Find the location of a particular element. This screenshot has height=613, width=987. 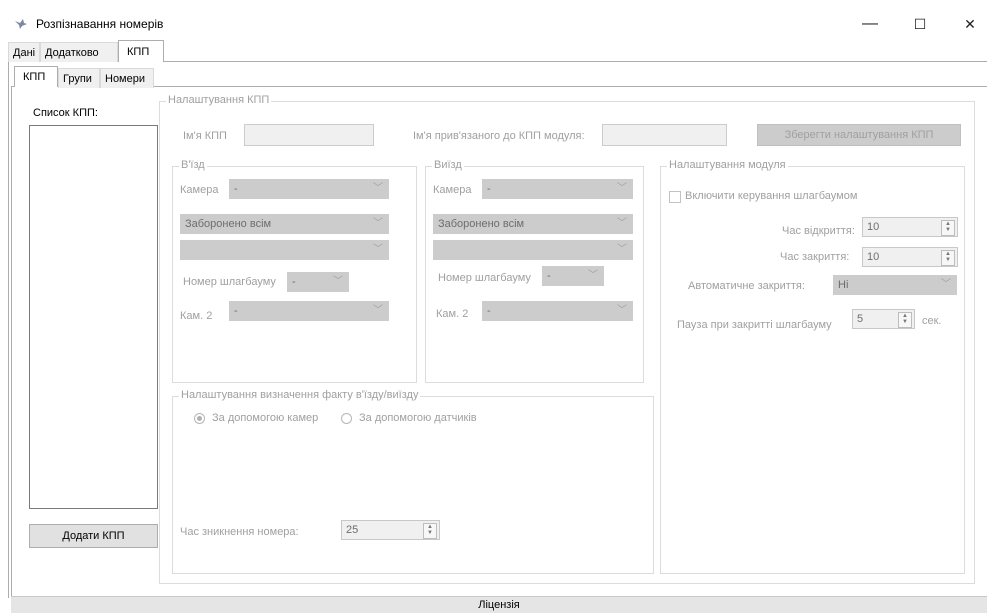

barrier-control-label: Включити керування шлагбаумом is located at coordinates (771, 196).